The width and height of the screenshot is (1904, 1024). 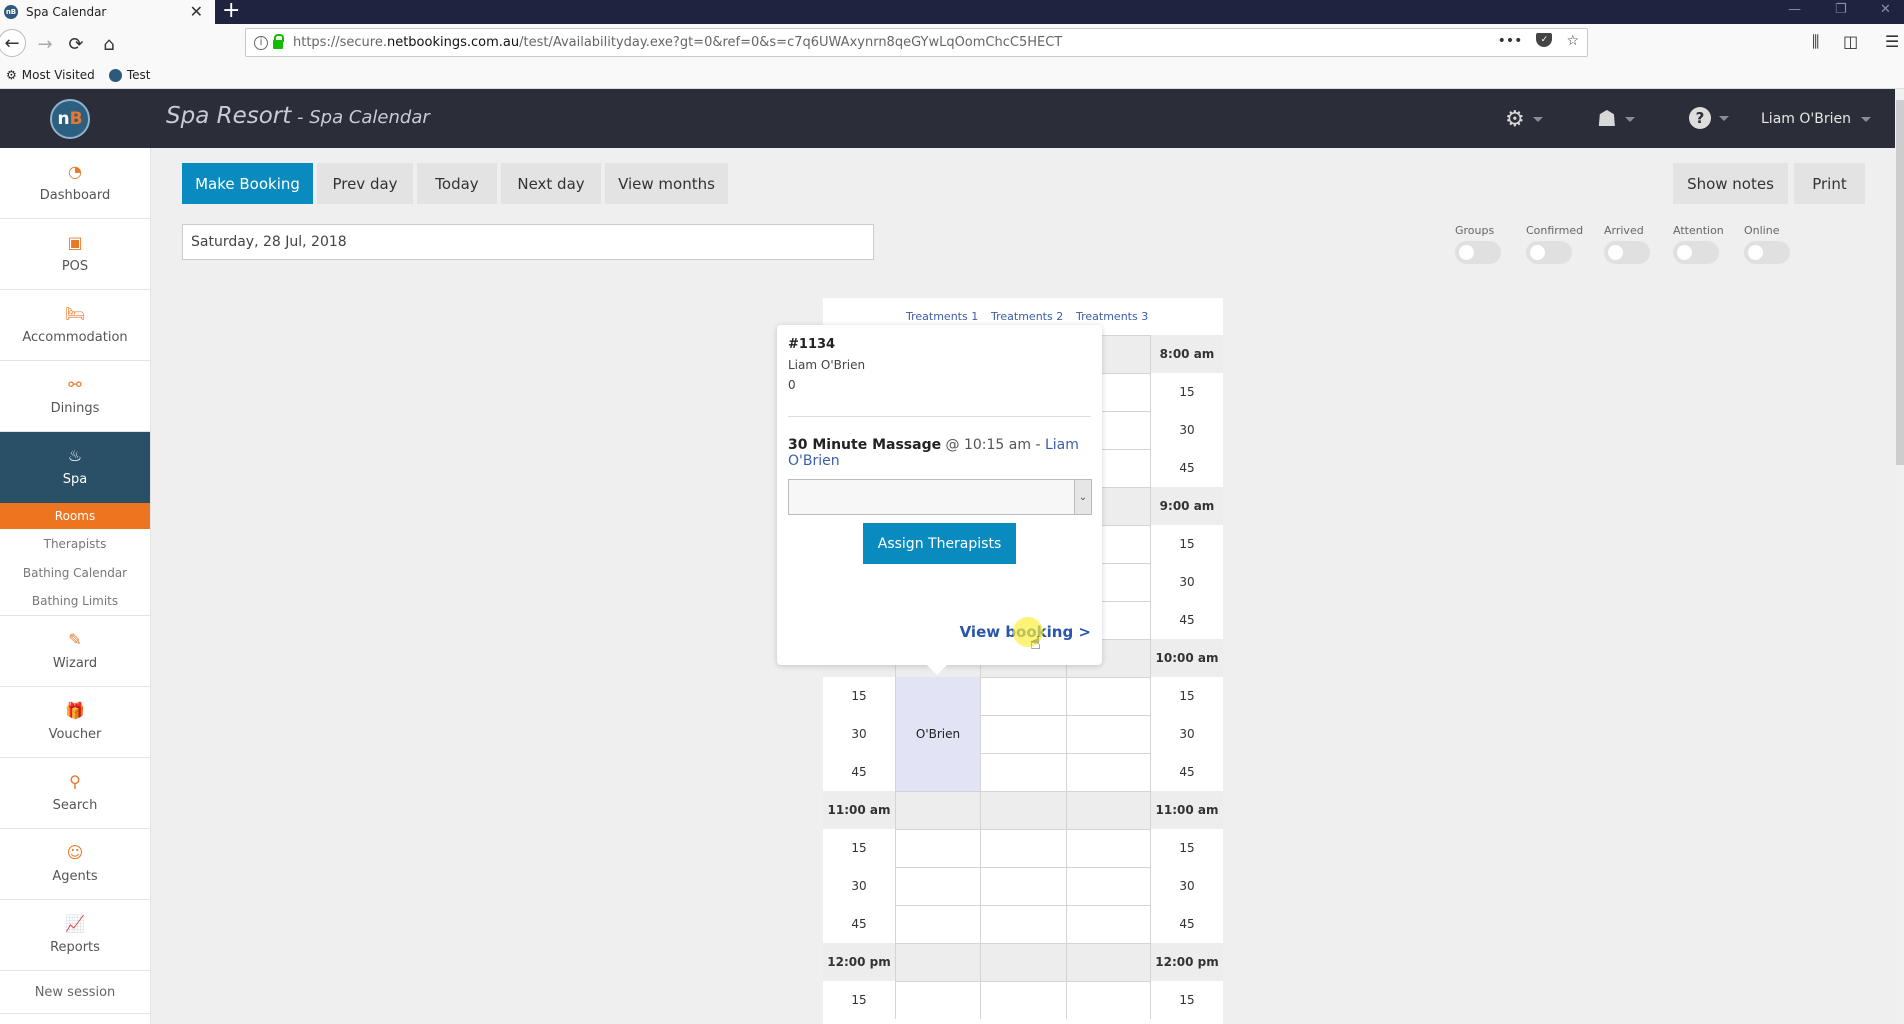 What do you see at coordinates (75, 516) in the screenshot?
I see `sidebar-subitem-rooms: Rooms` at bounding box center [75, 516].